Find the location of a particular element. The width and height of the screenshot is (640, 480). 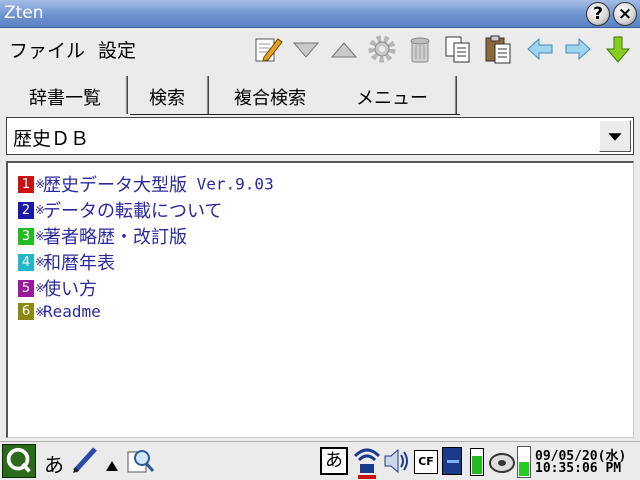

list-item-label: データの転載について is located at coordinates (133, 211).